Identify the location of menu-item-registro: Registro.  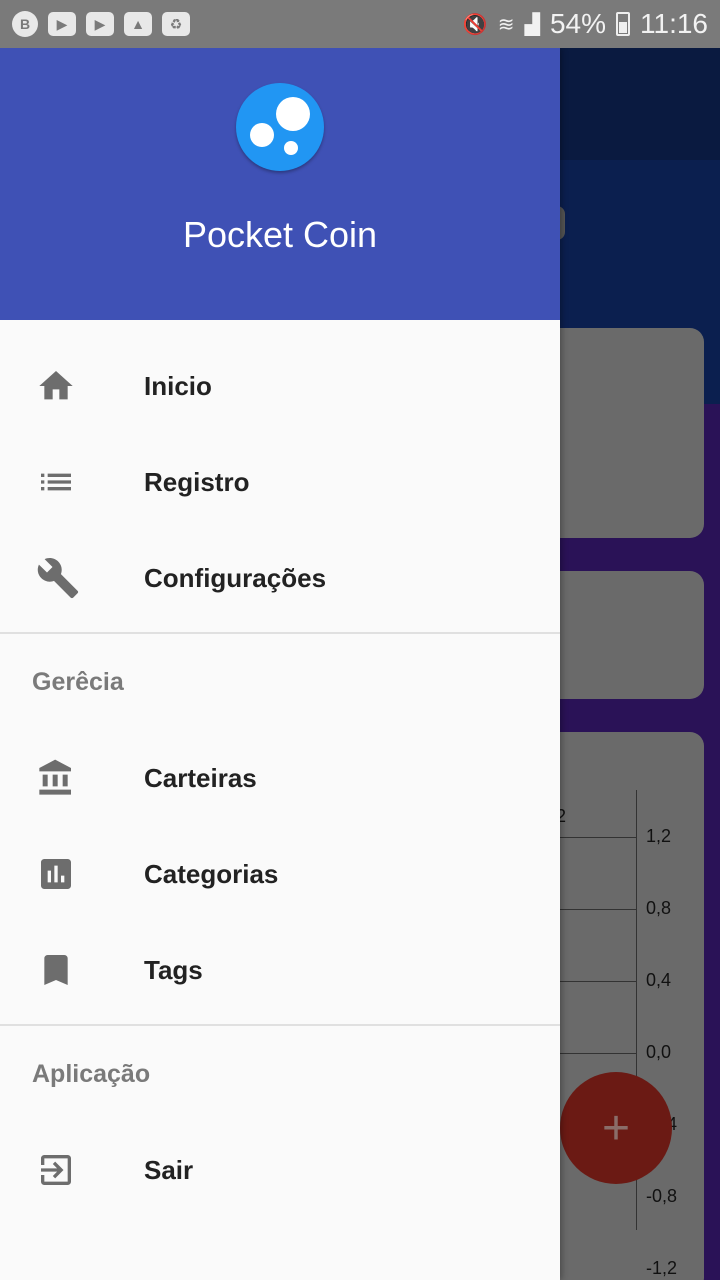
(280, 482).